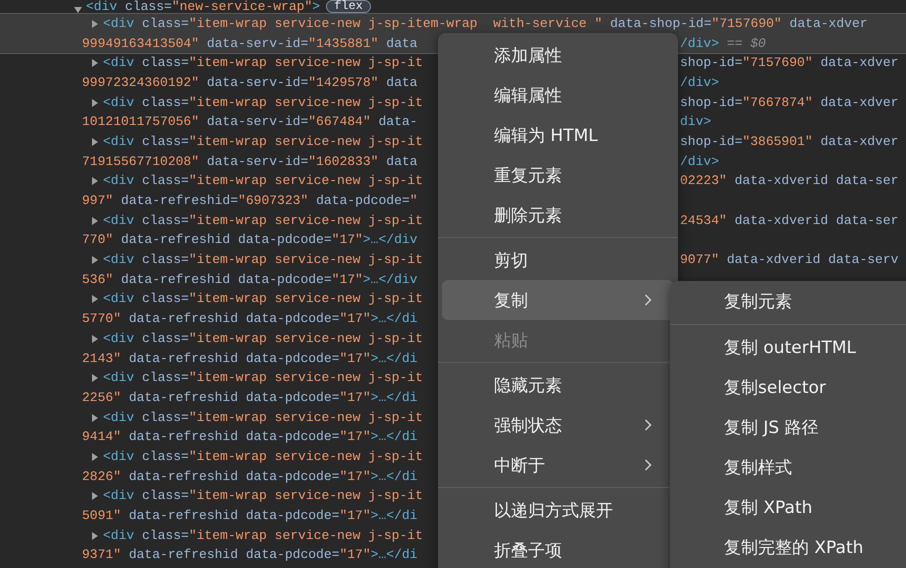 The width and height of the screenshot is (906, 568). What do you see at coordinates (250, 201) in the screenshot?
I see `code-line: 997" data-refreshid="6907323" data-pdcode="` at bounding box center [250, 201].